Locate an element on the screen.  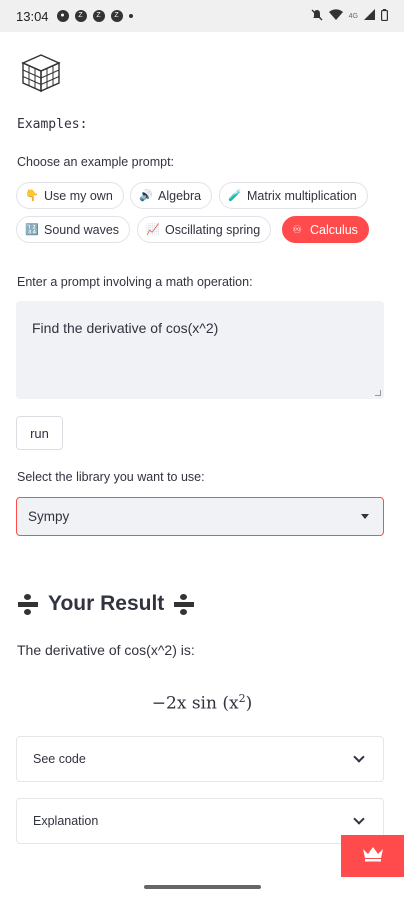
dot-icon is located at coordinates (130, 16).